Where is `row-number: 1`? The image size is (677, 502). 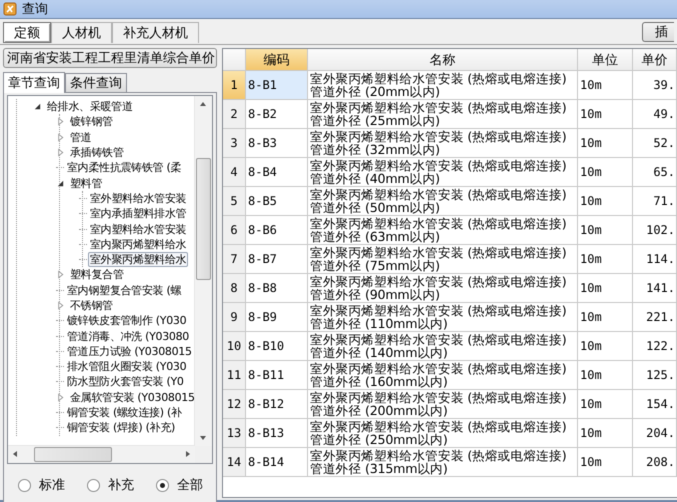
row-number: 1 is located at coordinates (234, 85).